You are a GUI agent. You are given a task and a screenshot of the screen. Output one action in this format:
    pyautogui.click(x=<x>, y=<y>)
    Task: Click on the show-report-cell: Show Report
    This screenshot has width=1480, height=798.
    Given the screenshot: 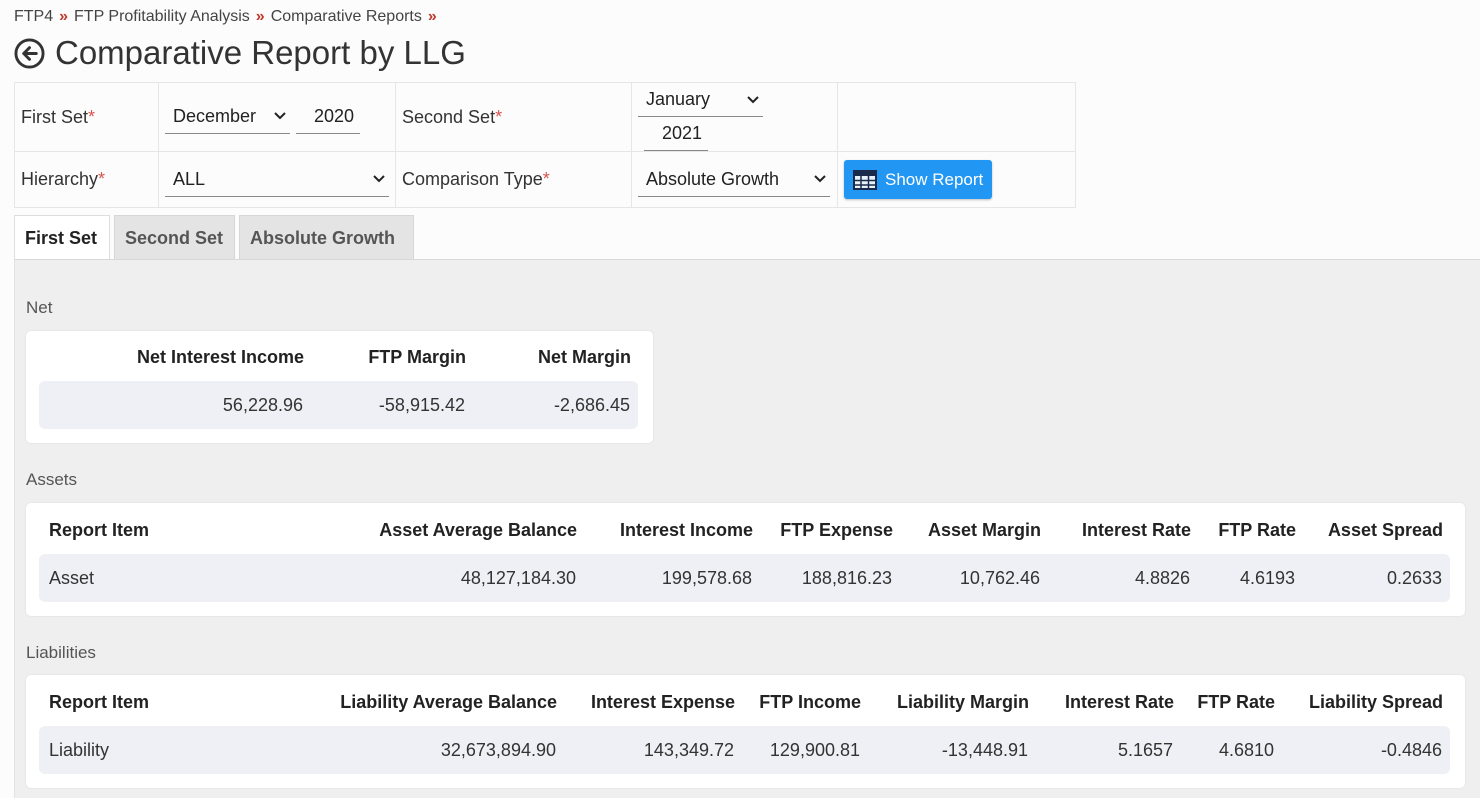 What is the action you would take?
    pyautogui.click(x=956, y=179)
    